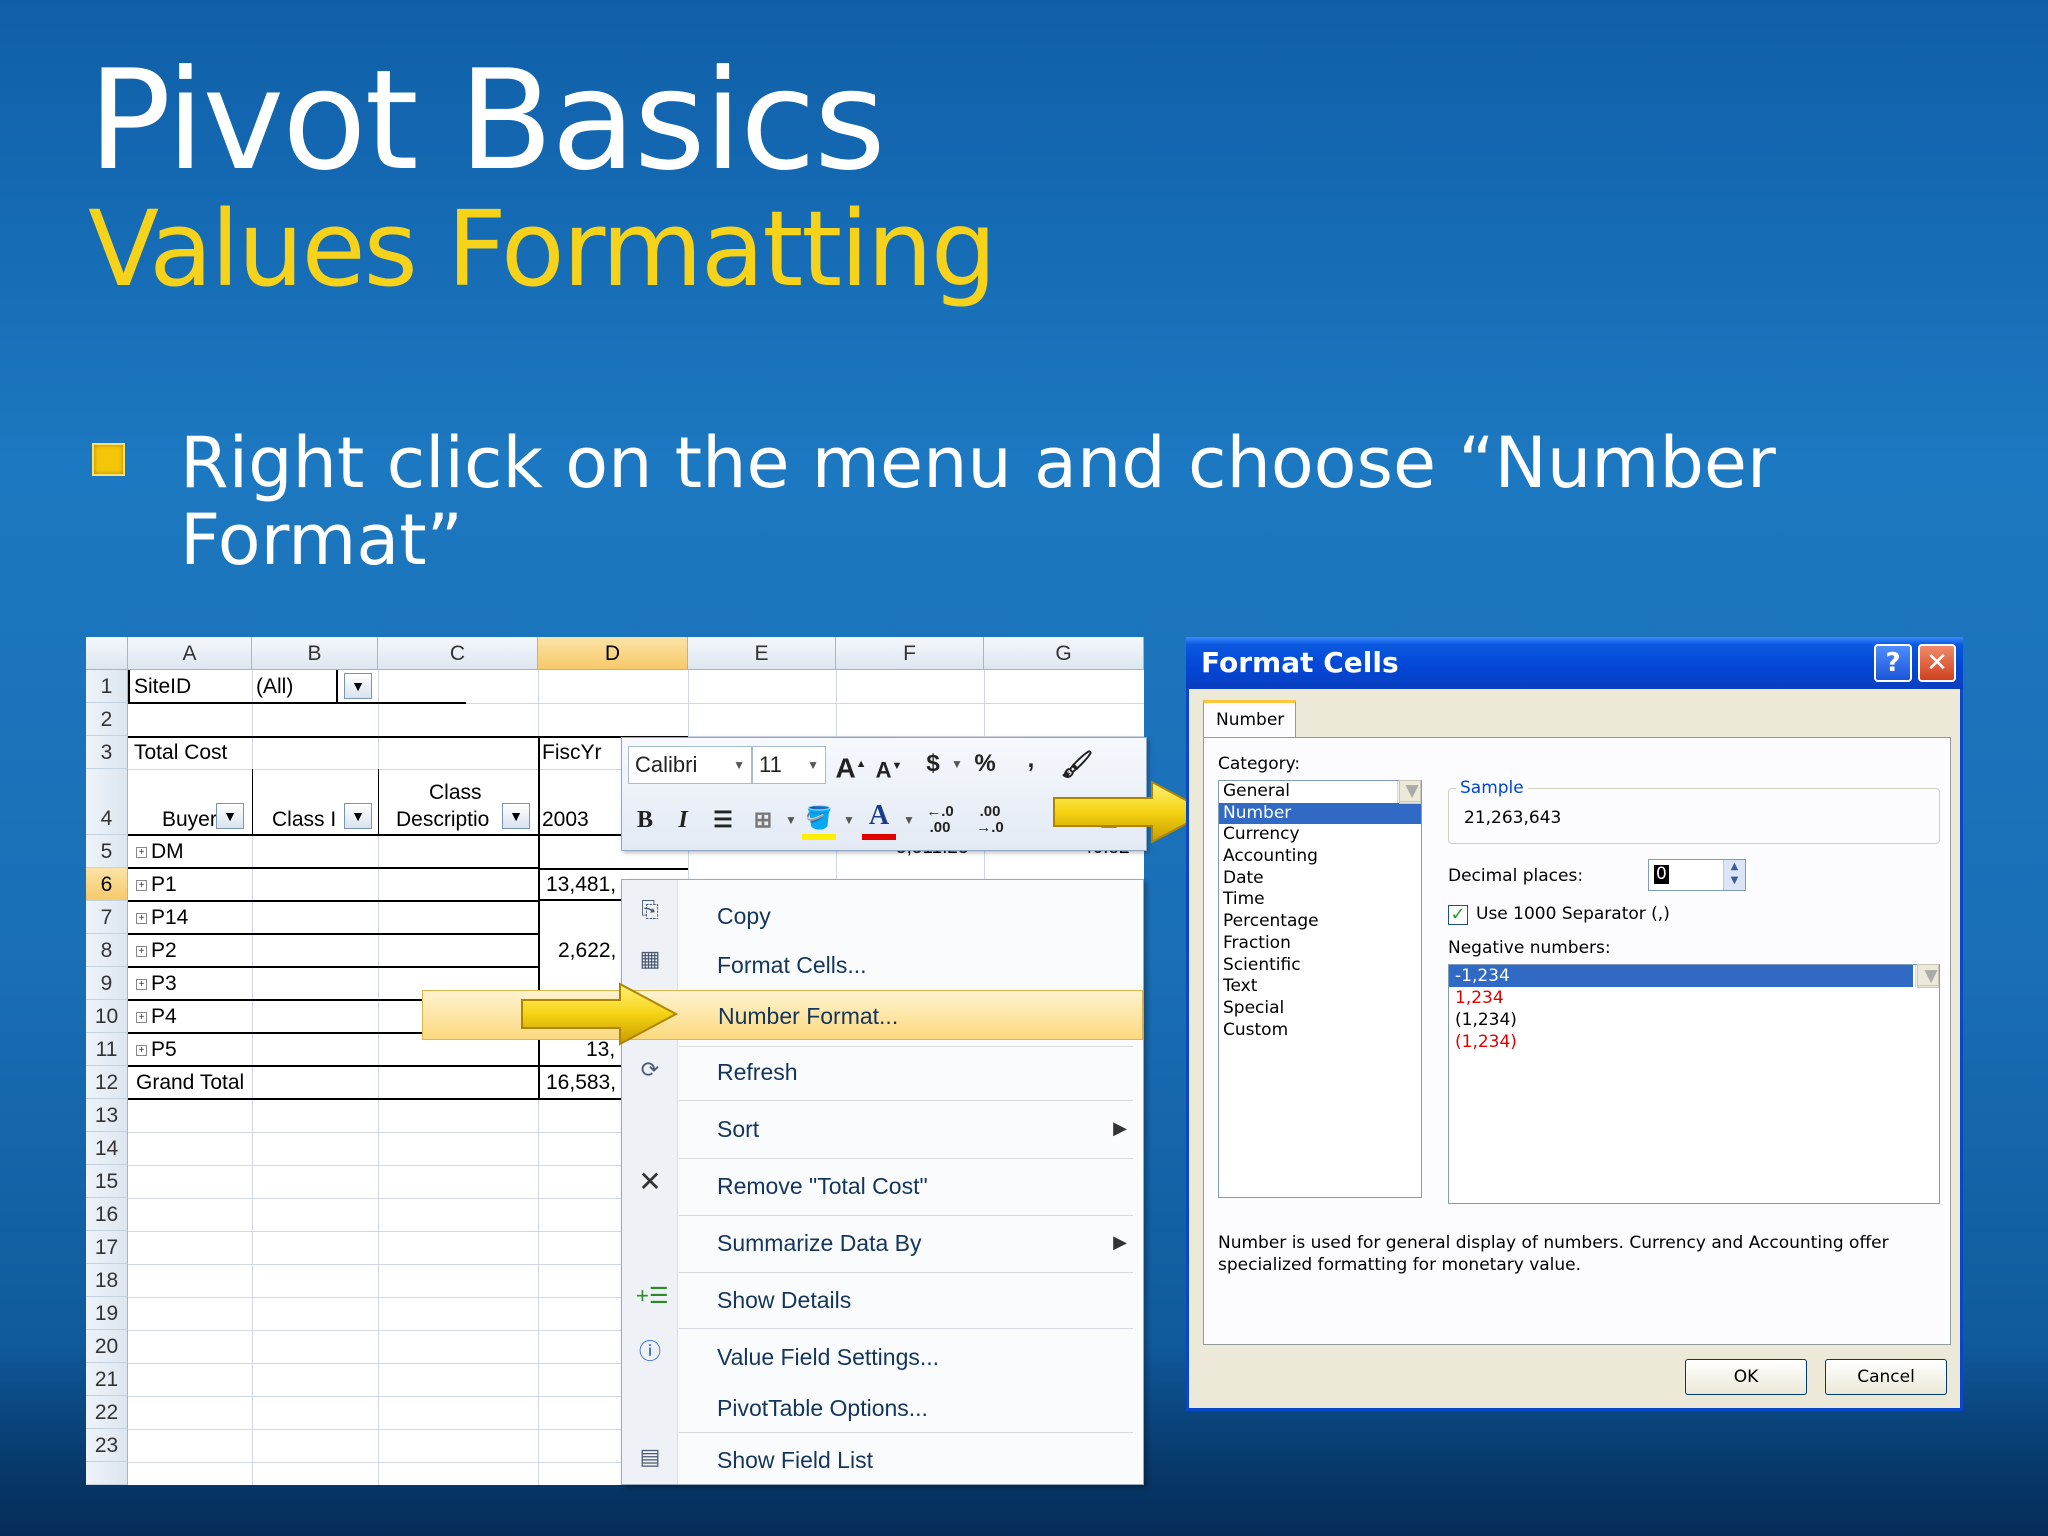 The width and height of the screenshot is (2048, 1536). I want to click on category-item-selected: Number, so click(1320, 813).